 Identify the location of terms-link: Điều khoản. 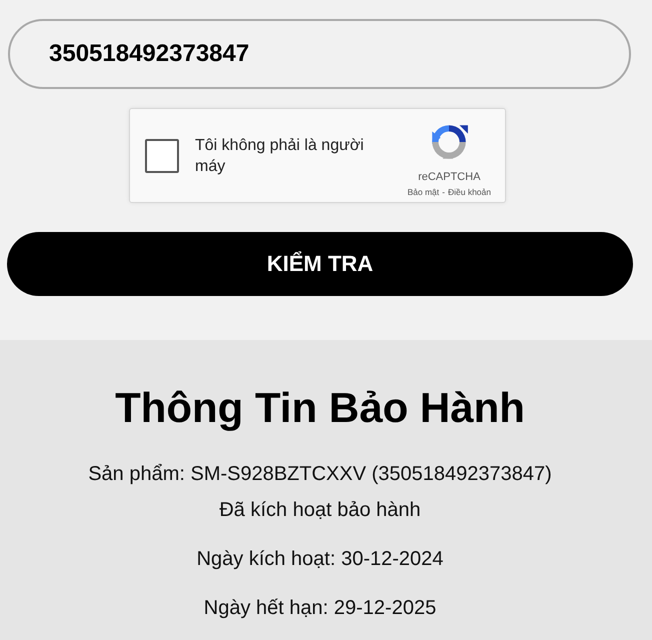
(469, 192).